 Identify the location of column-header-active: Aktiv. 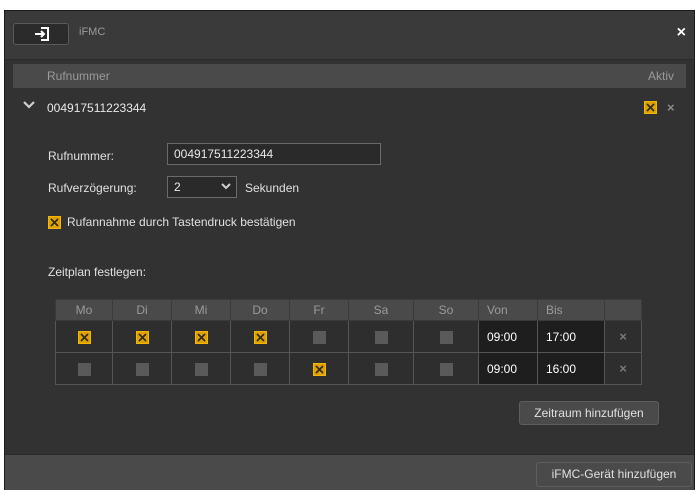
(660, 76).